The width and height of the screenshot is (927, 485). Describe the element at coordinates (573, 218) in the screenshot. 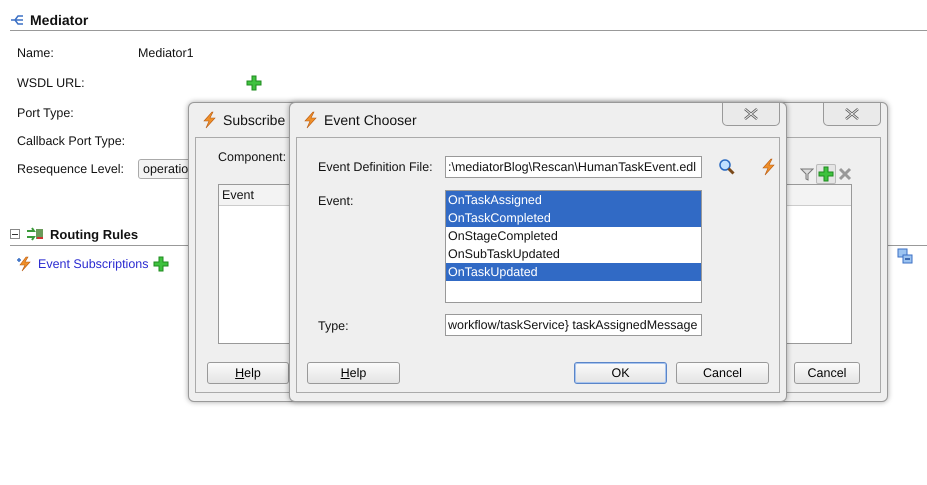

I see `event-option: OnTaskCompleted` at that location.